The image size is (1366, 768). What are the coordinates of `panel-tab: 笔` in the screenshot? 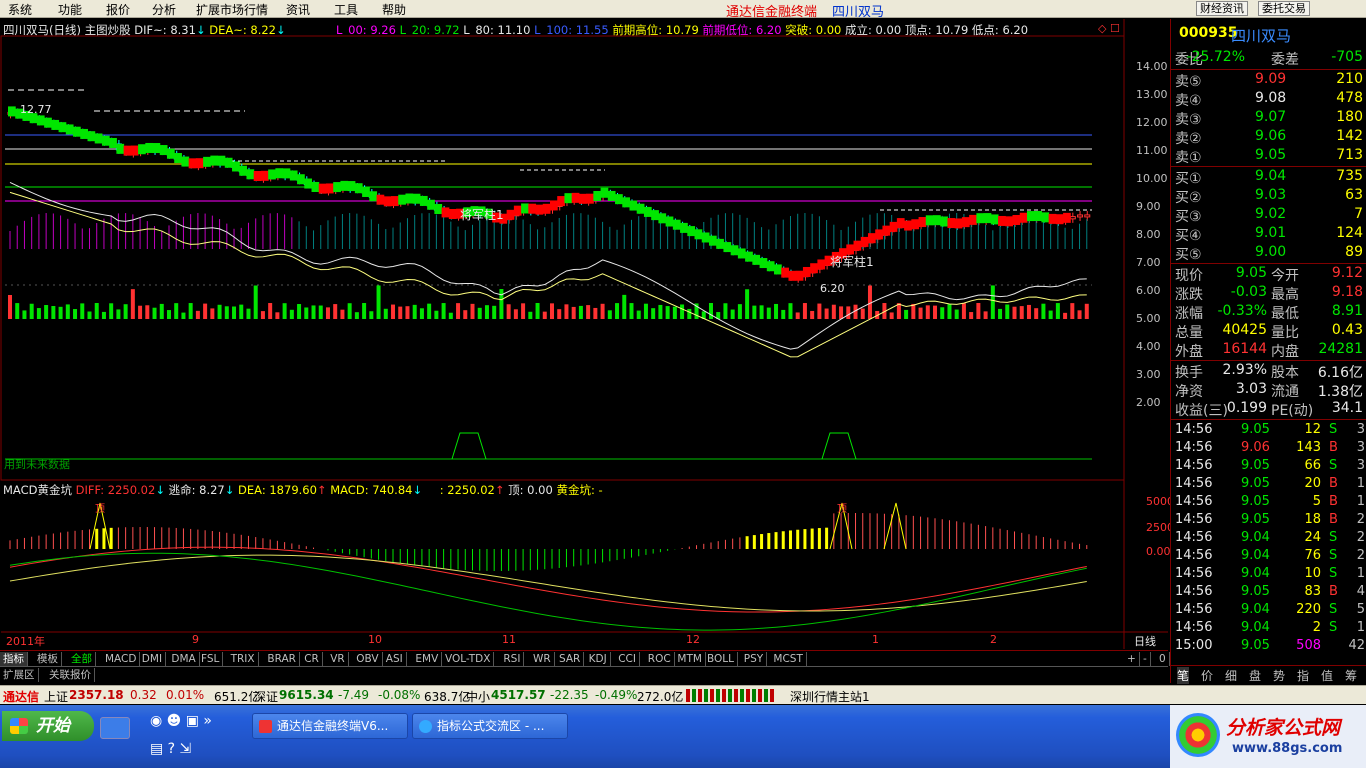 It's located at (1183, 675).